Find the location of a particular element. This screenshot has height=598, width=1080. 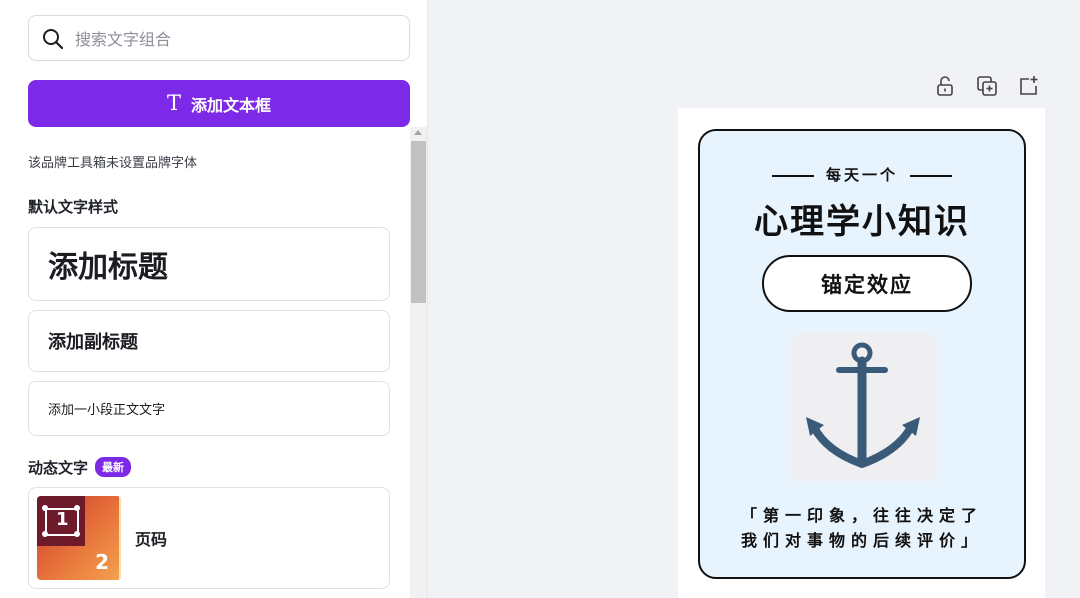

search-box is located at coordinates (219, 38).